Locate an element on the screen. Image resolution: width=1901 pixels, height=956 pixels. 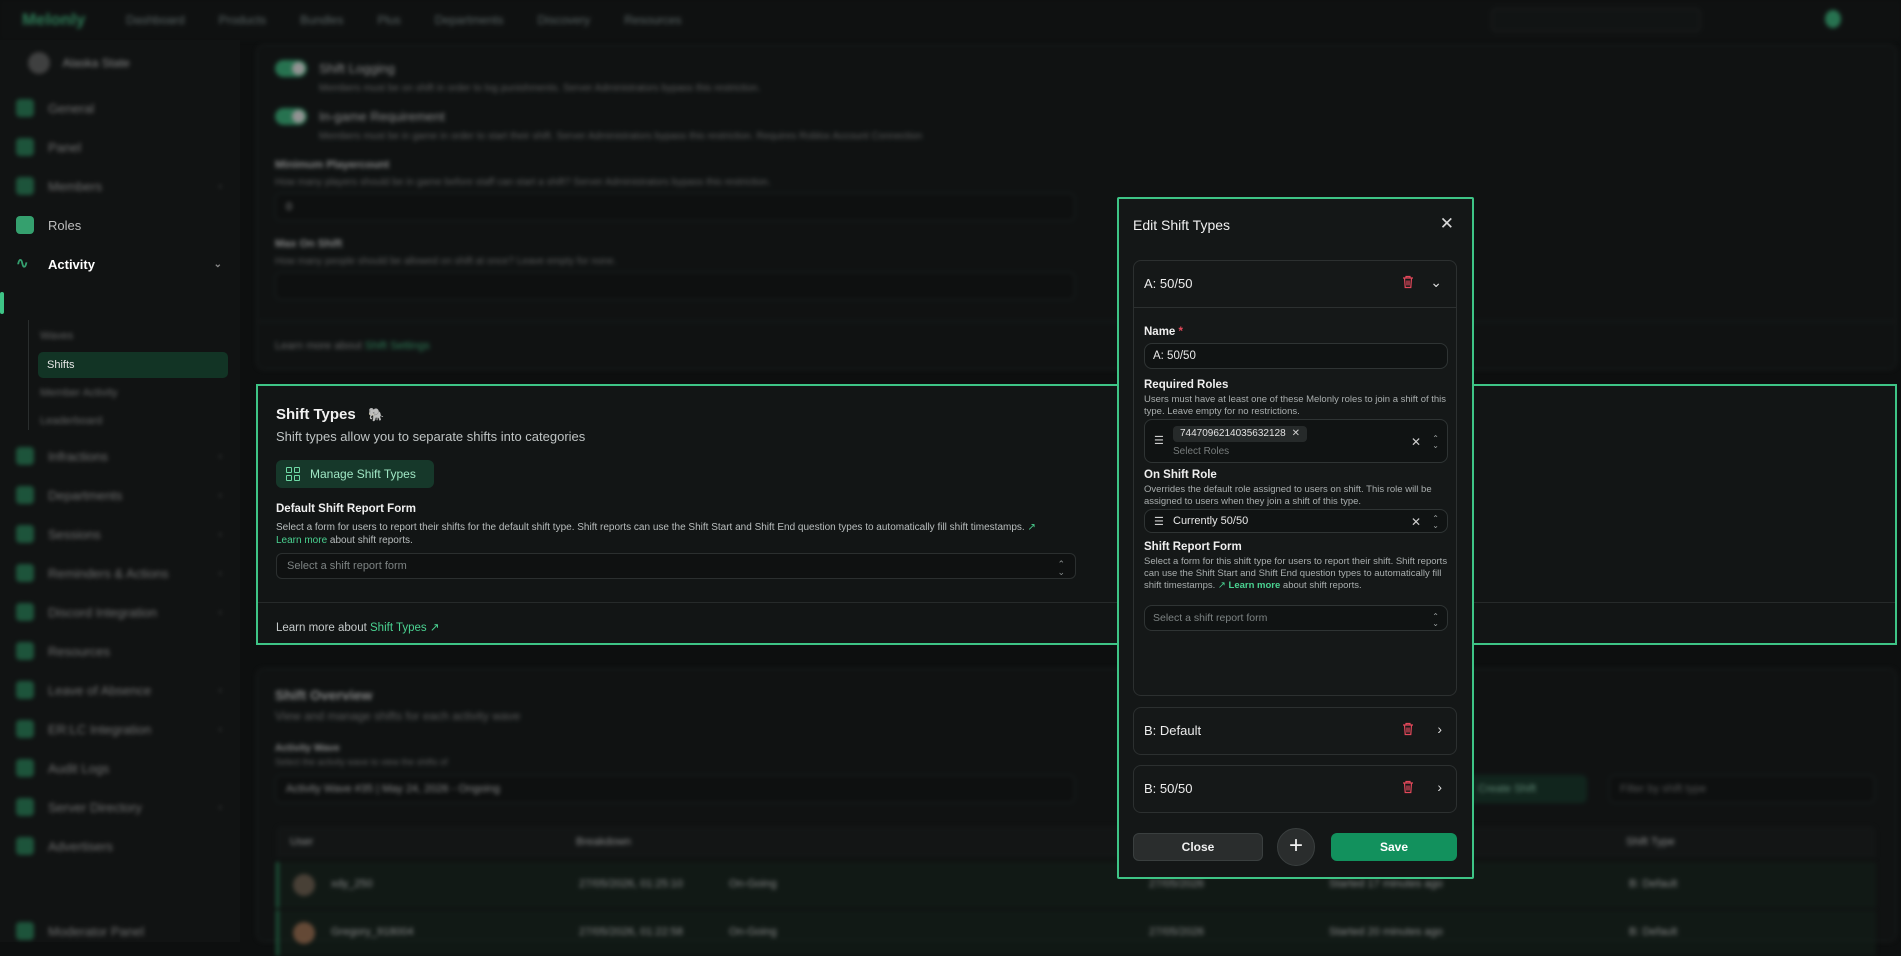
sidebar-label: Infractions is located at coordinates (78, 456).